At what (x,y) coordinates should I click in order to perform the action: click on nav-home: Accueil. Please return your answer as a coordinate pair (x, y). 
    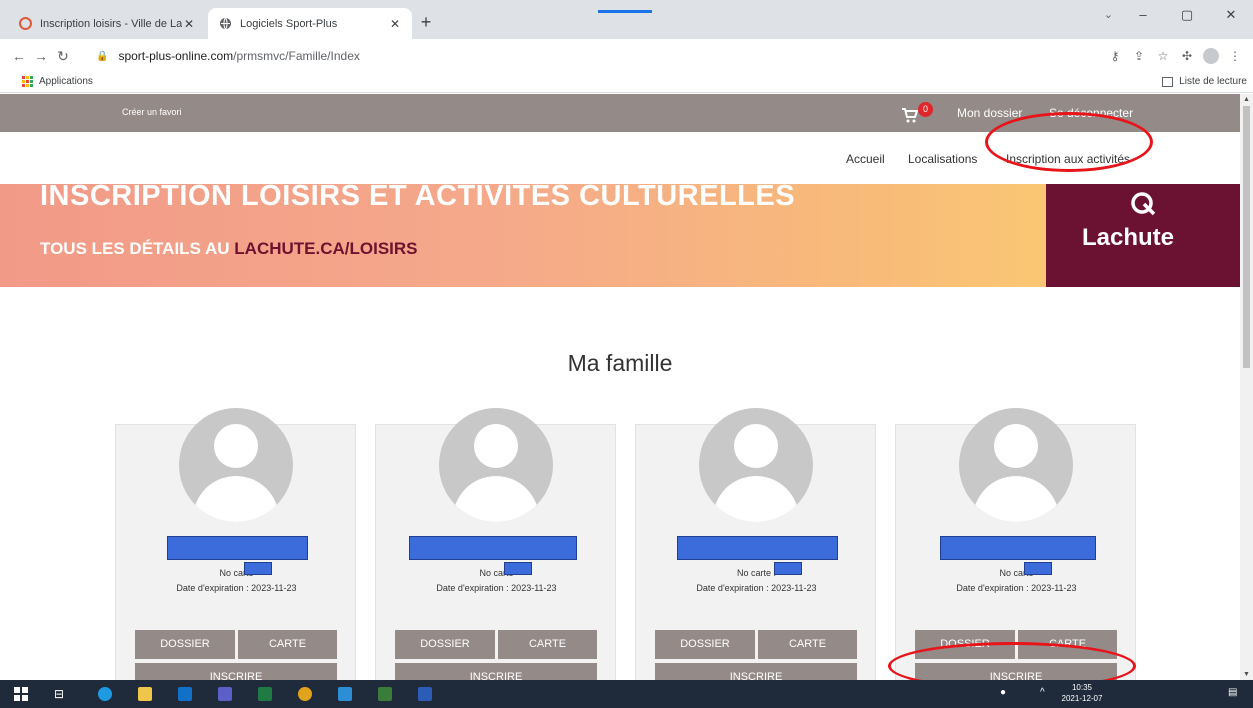
    Looking at the image, I should click on (865, 159).